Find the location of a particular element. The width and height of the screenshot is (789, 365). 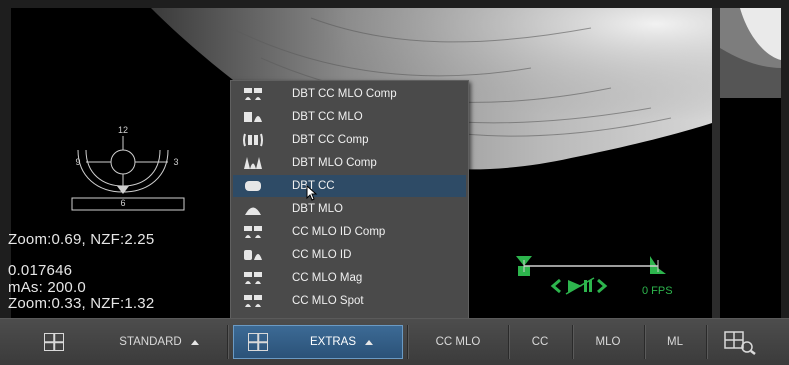

menu-item-cc-mlo-id: CC MLO ID is located at coordinates (349, 255).